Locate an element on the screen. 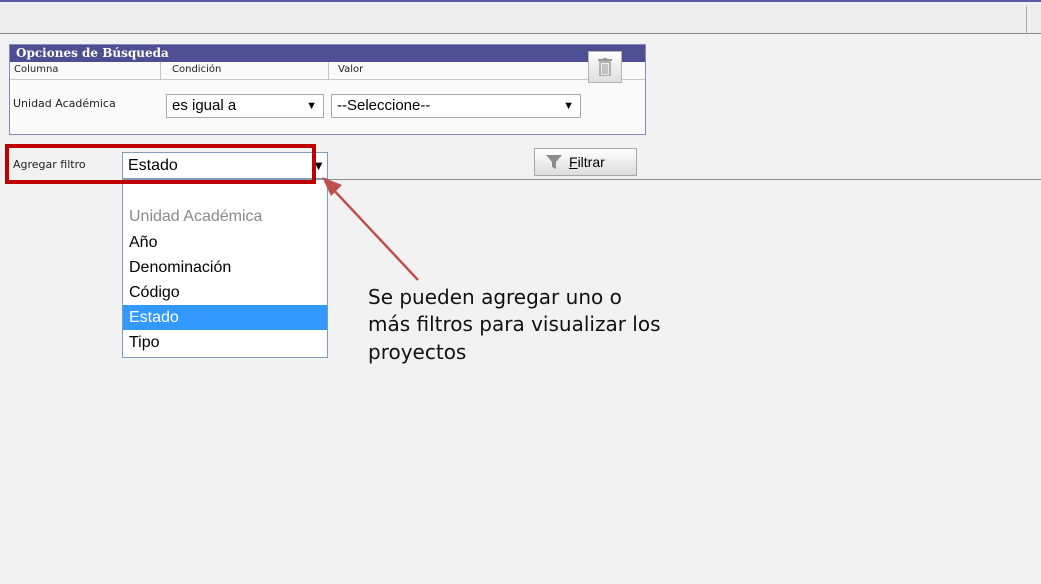 This screenshot has width=1041, height=584. annotation-line: más filtros para visualizar los is located at coordinates (514, 324).